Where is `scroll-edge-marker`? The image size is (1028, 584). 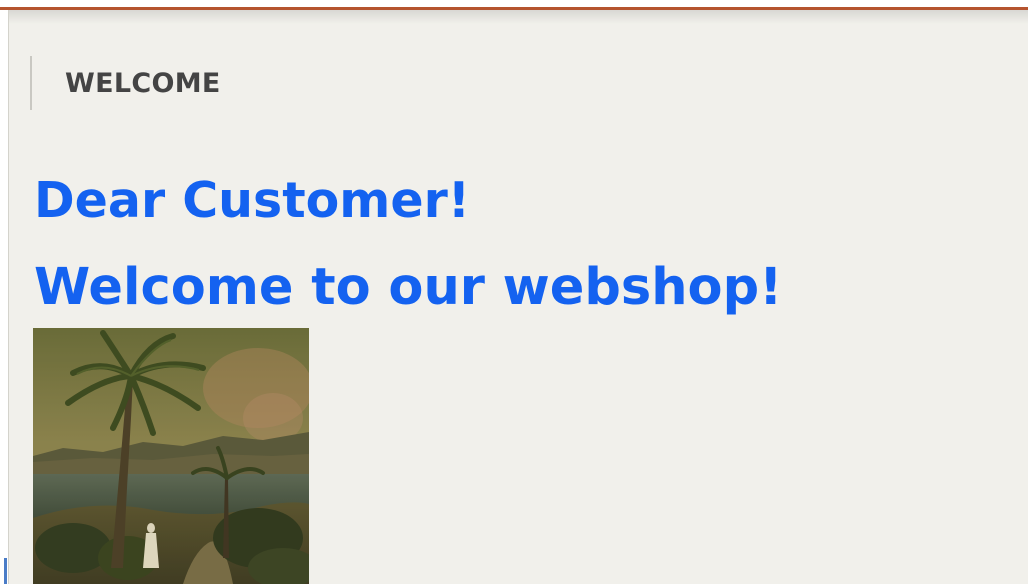
scroll-edge-marker is located at coordinates (5, 571).